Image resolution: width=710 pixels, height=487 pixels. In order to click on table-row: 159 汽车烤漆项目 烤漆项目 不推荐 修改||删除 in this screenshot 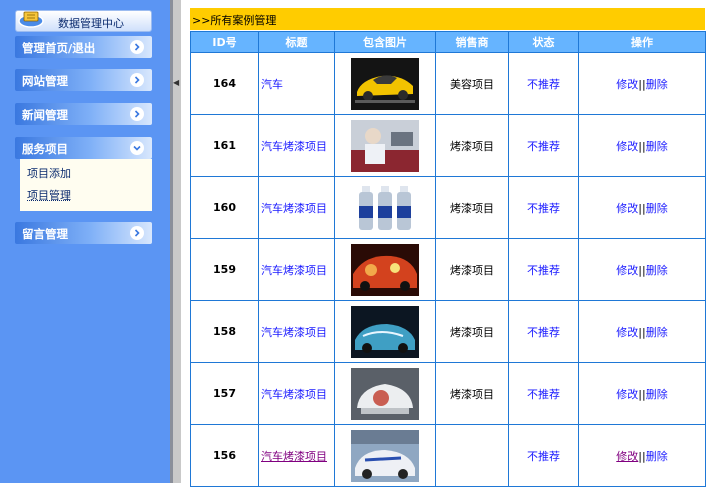, I will do `click(448, 270)`.